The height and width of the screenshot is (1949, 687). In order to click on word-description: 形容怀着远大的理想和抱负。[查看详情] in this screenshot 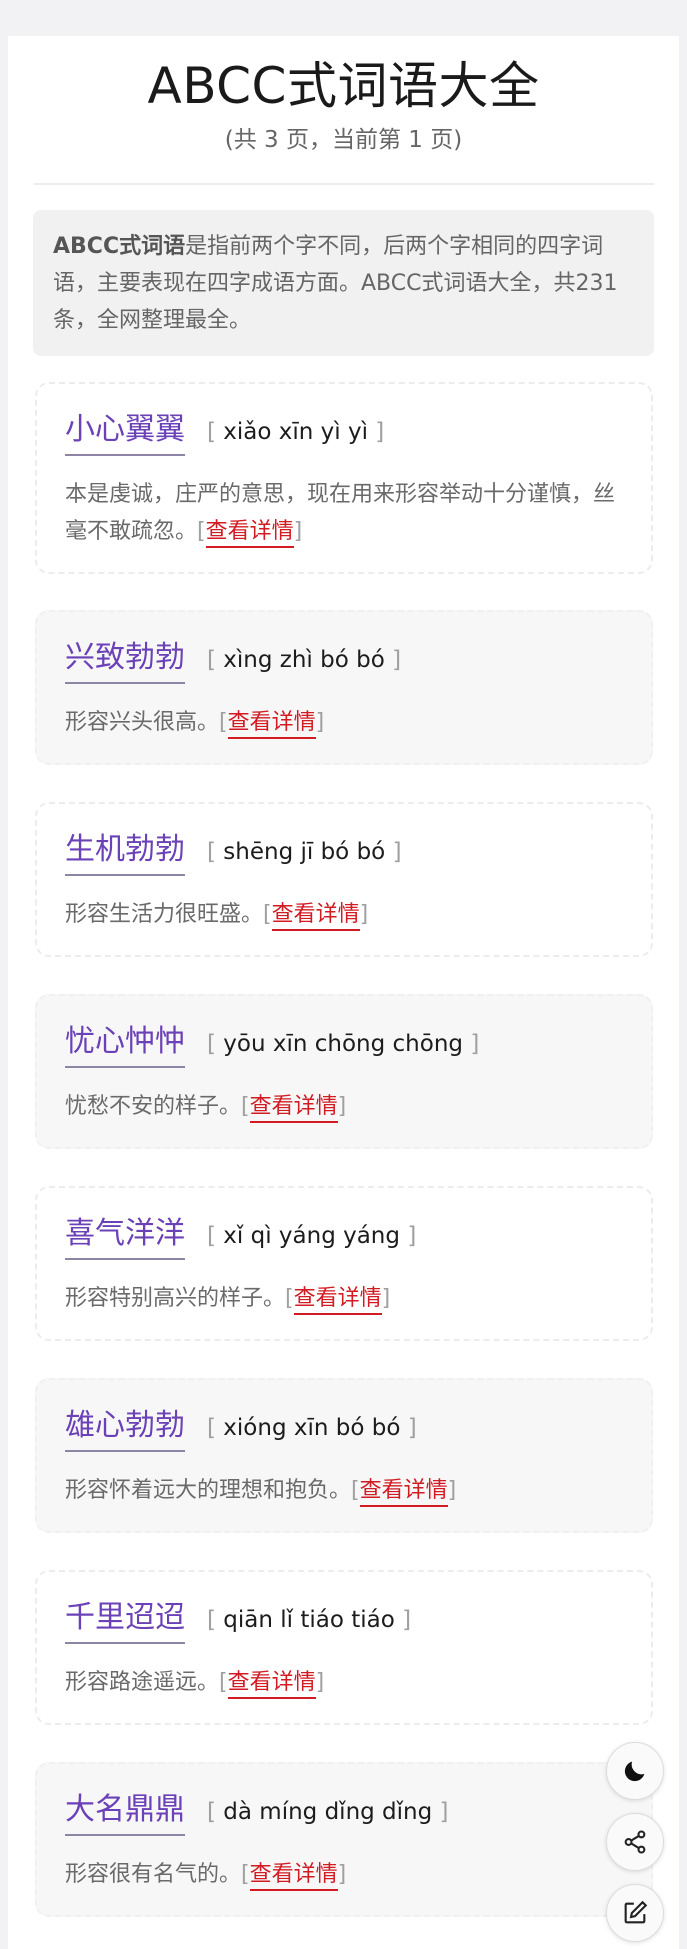, I will do `click(344, 1490)`.